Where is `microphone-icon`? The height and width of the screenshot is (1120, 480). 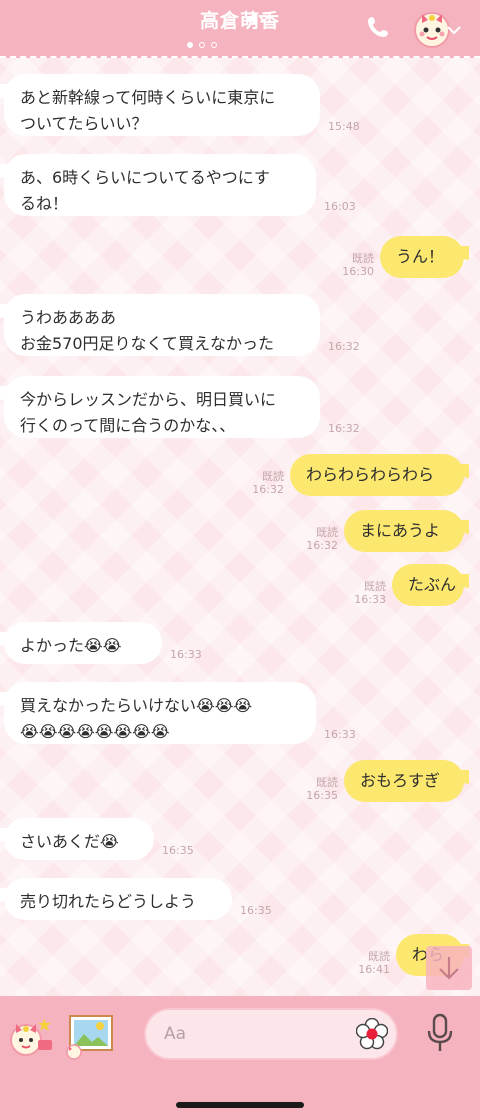
microphone-icon is located at coordinates (440, 1033).